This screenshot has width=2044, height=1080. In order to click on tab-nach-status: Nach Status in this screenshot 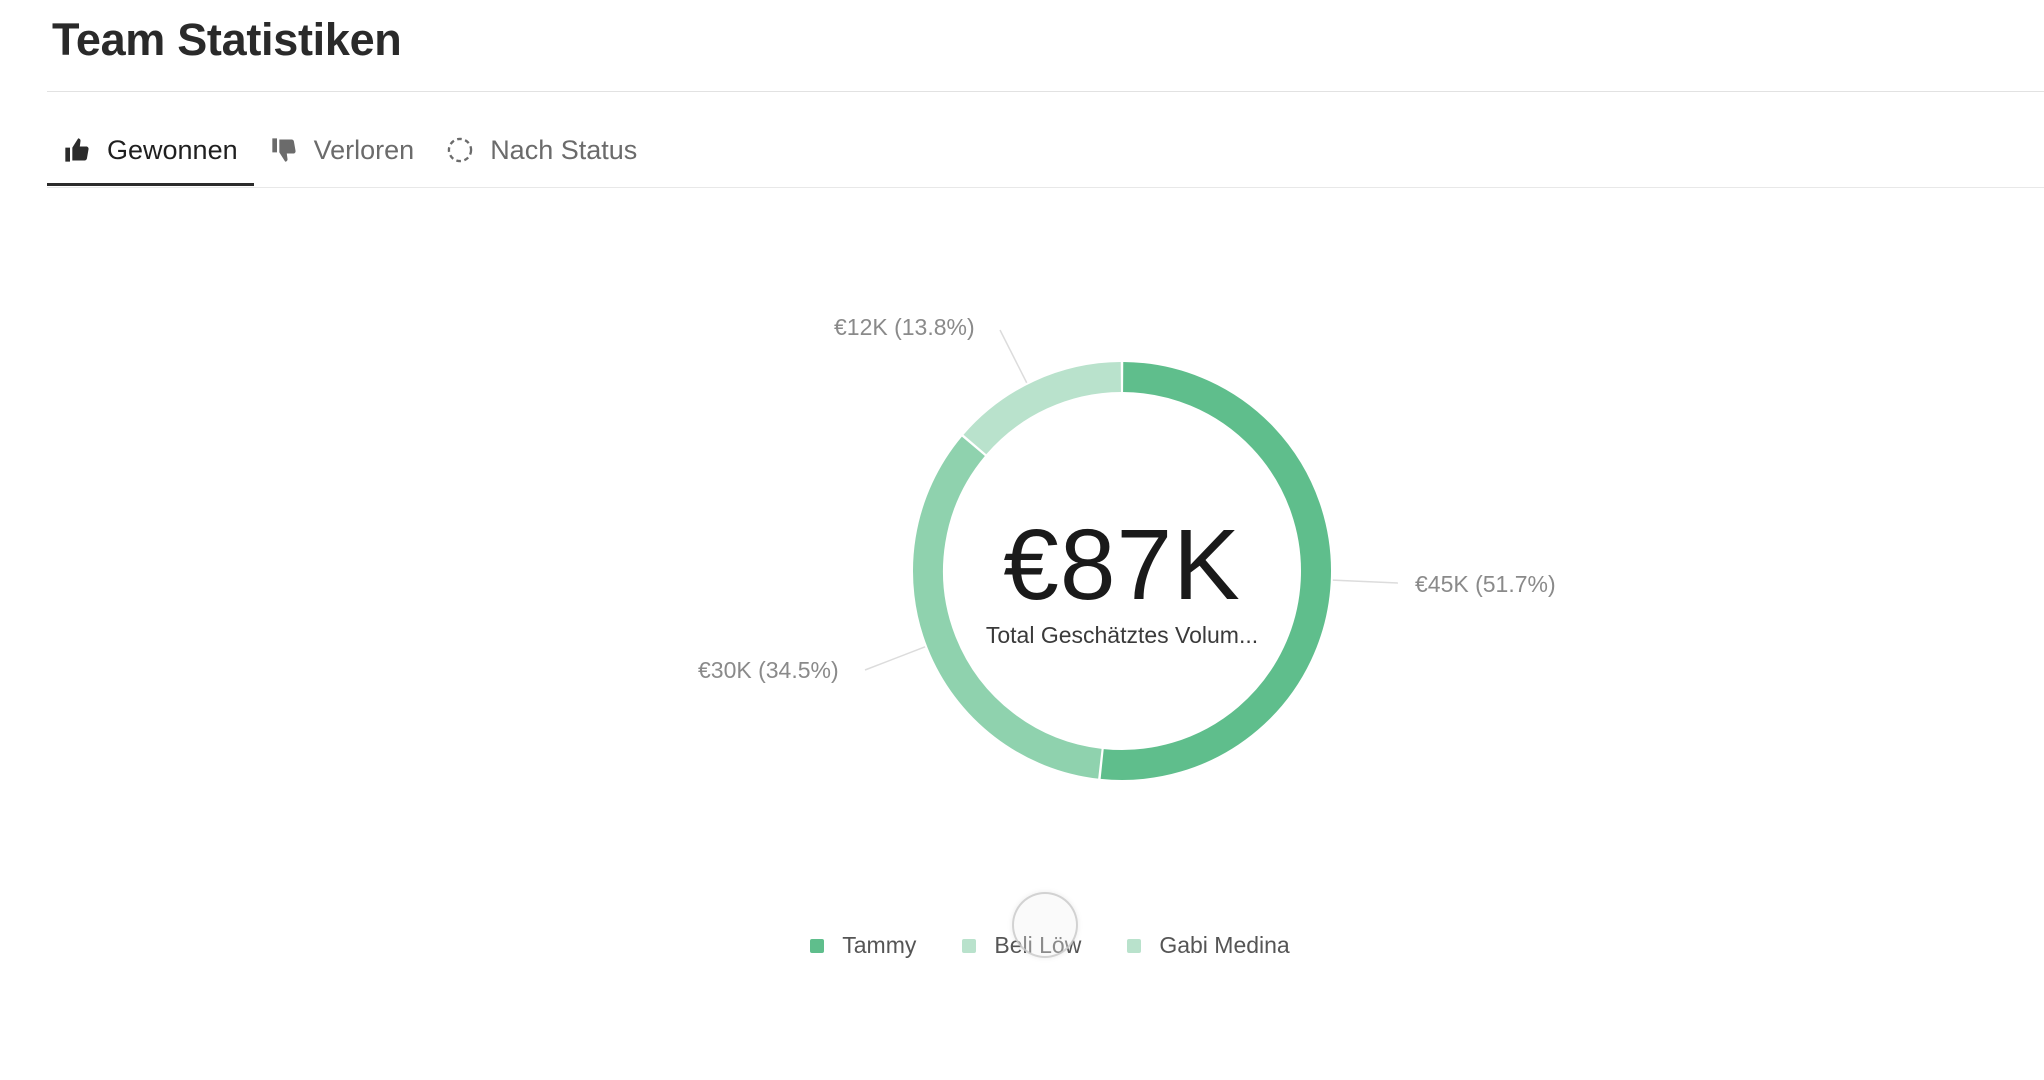, I will do `click(541, 150)`.